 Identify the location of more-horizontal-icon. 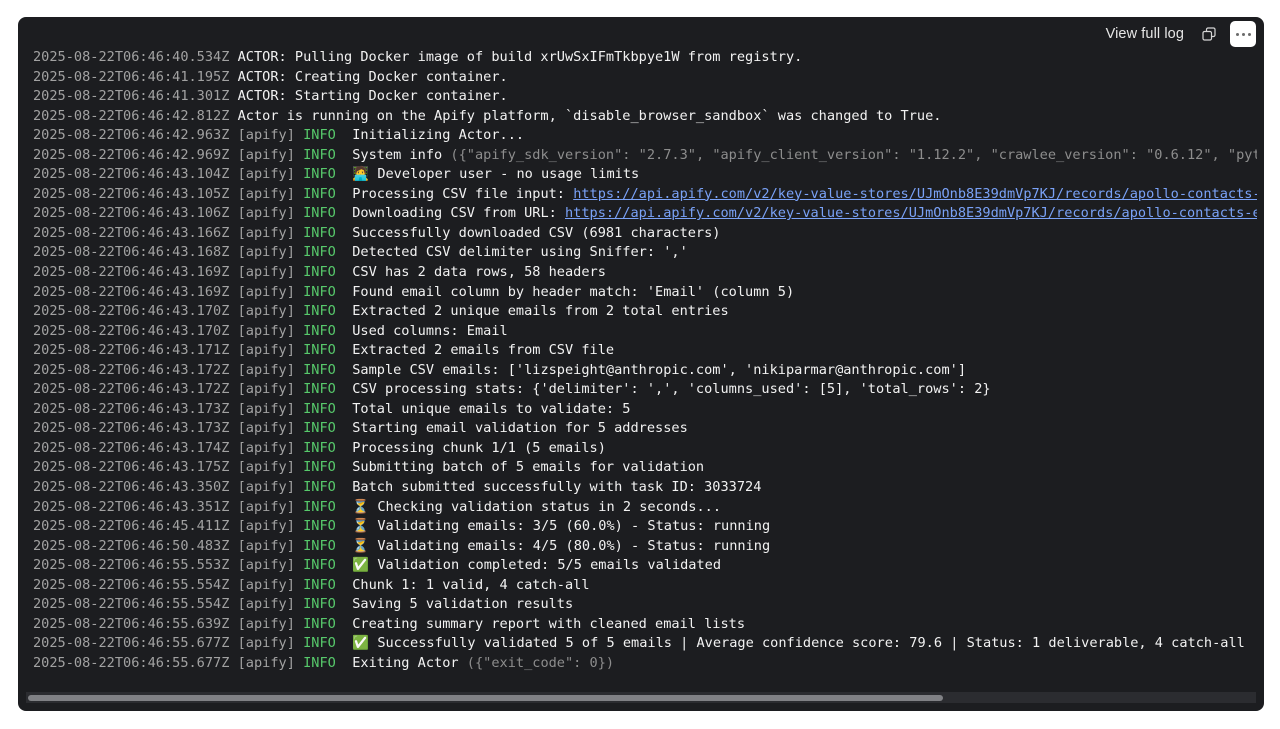
(1237, 34).